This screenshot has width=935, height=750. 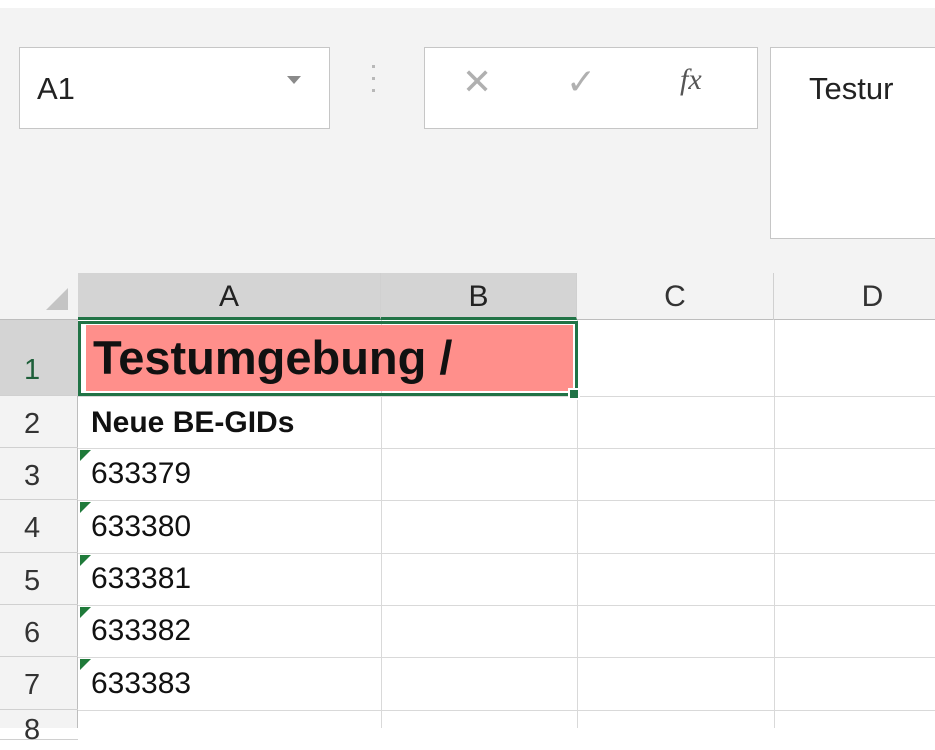 What do you see at coordinates (56, 88) in the screenshot?
I see `name-box-value: A1` at bounding box center [56, 88].